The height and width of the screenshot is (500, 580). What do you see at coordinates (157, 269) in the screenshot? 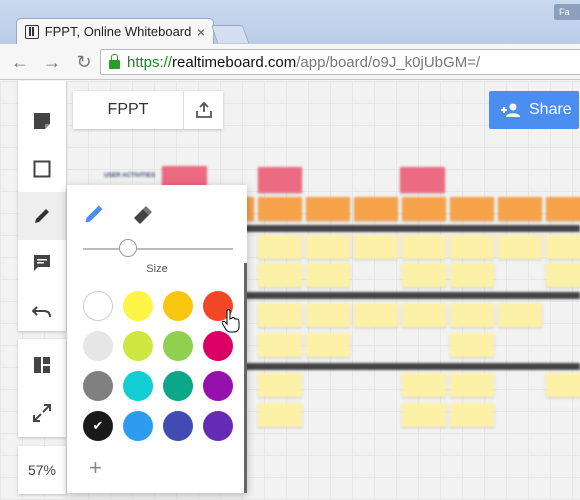
I see `size-label: Size` at bounding box center [157, 269].